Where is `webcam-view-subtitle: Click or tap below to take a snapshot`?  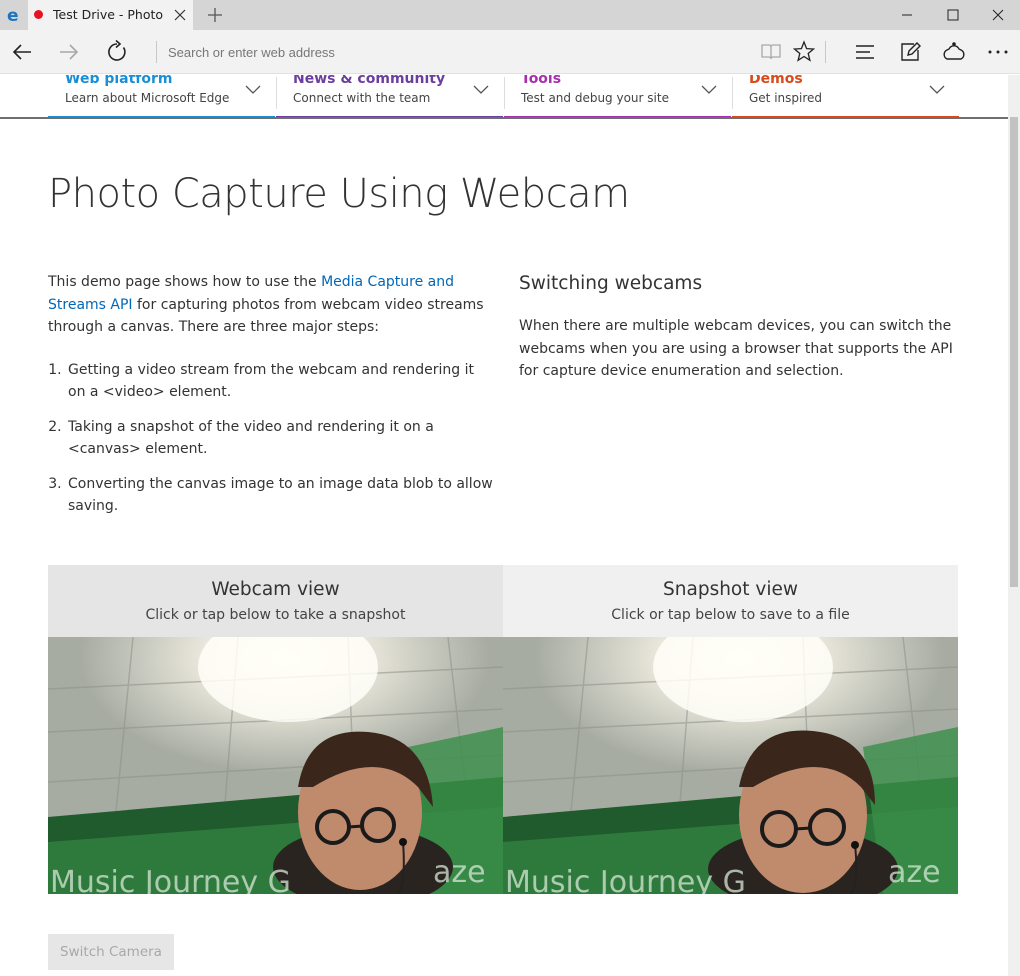 webcam-view-subtitle: Click or tap below to take a snapshot is located at coordinates (275, 615).